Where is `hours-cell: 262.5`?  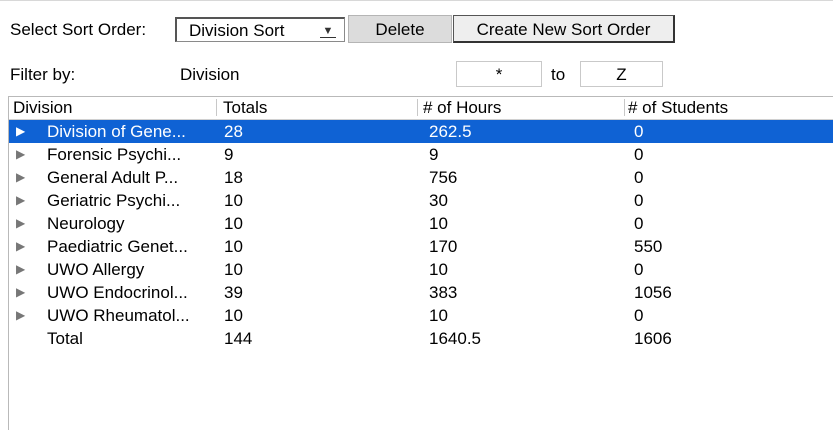 hours-cell: 262.5 is located at coordinates (450, 131).